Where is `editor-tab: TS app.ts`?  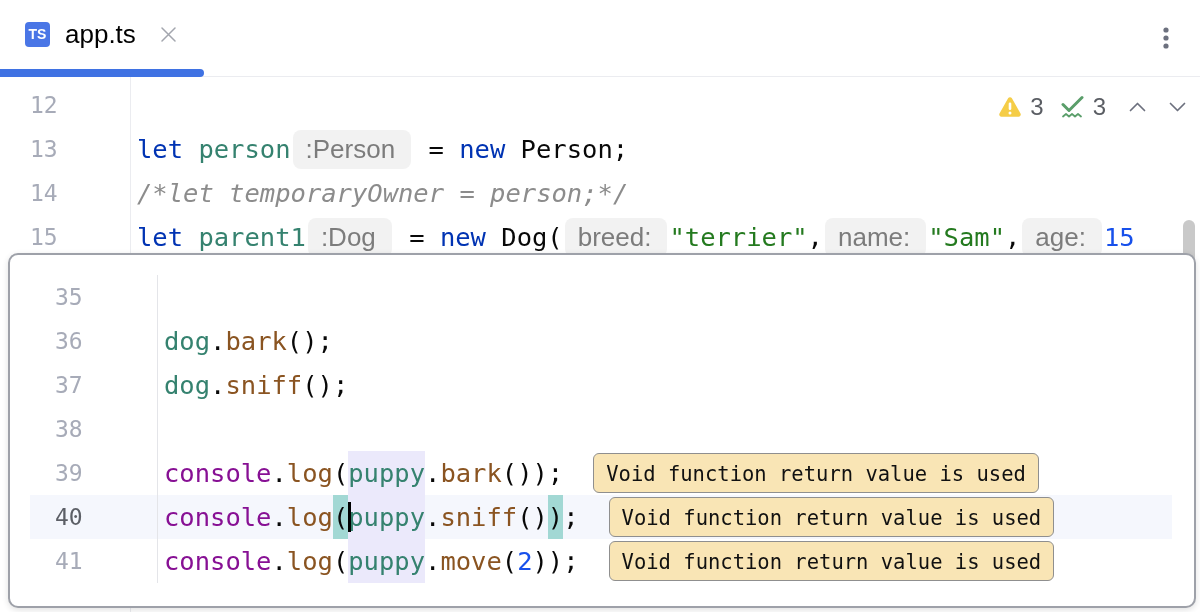 editor-tab: TS app.ts is located at coordinates (102, 38).